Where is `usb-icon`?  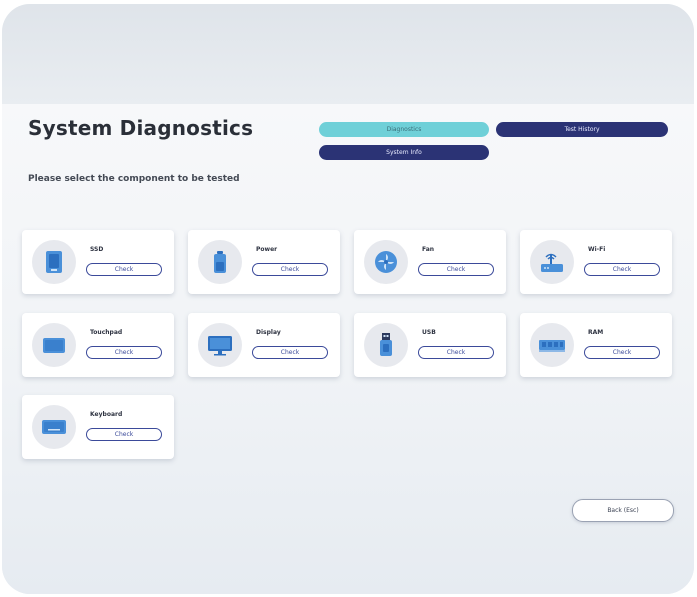 usb-icon is located at coordinates (386, 345).